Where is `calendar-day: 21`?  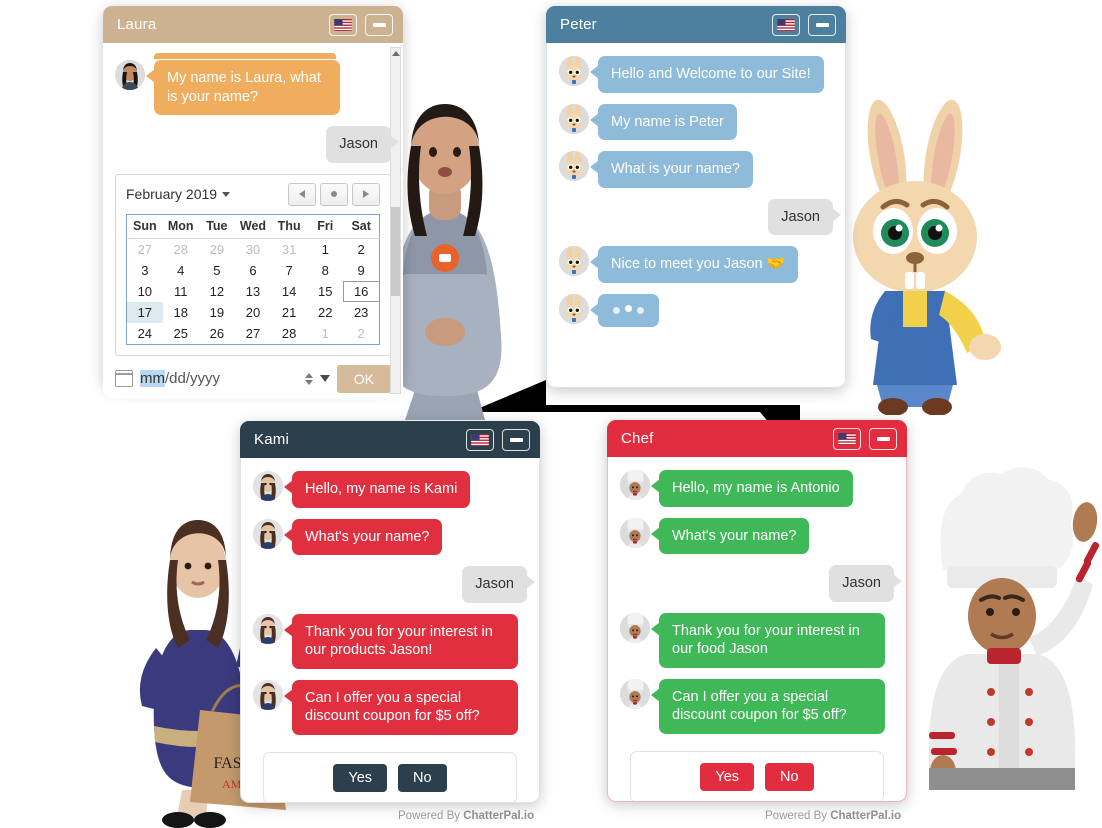
calendar-day: 21 is located at coordinates (289, 312).